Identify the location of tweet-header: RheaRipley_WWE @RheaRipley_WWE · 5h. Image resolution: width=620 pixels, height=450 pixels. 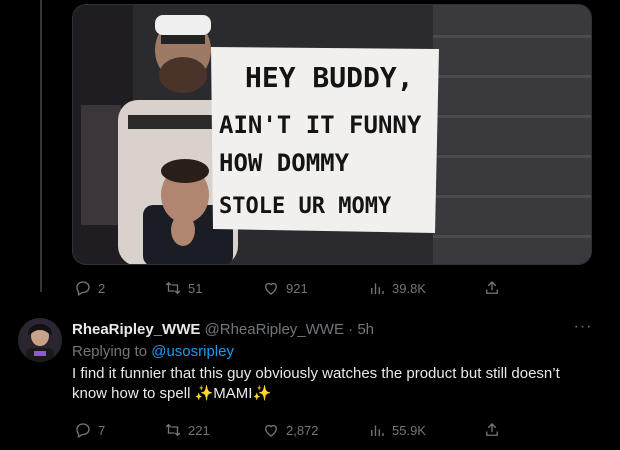
(337, 330).